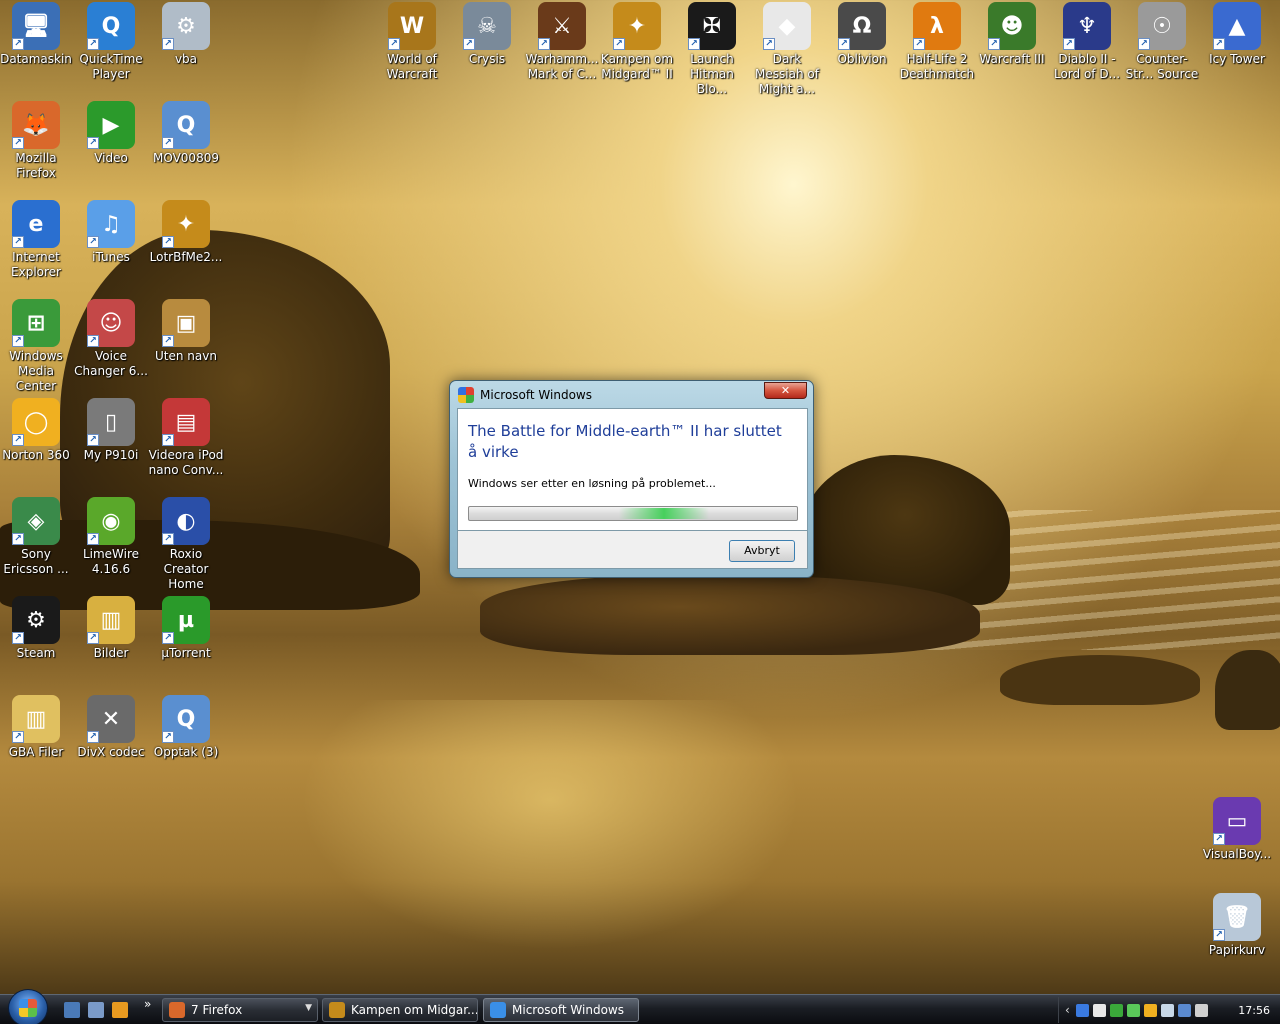  Describe the element at coordinates (147, 1004) in the screenshot. I see `quicklaunch-more-chevron: »` at that location.